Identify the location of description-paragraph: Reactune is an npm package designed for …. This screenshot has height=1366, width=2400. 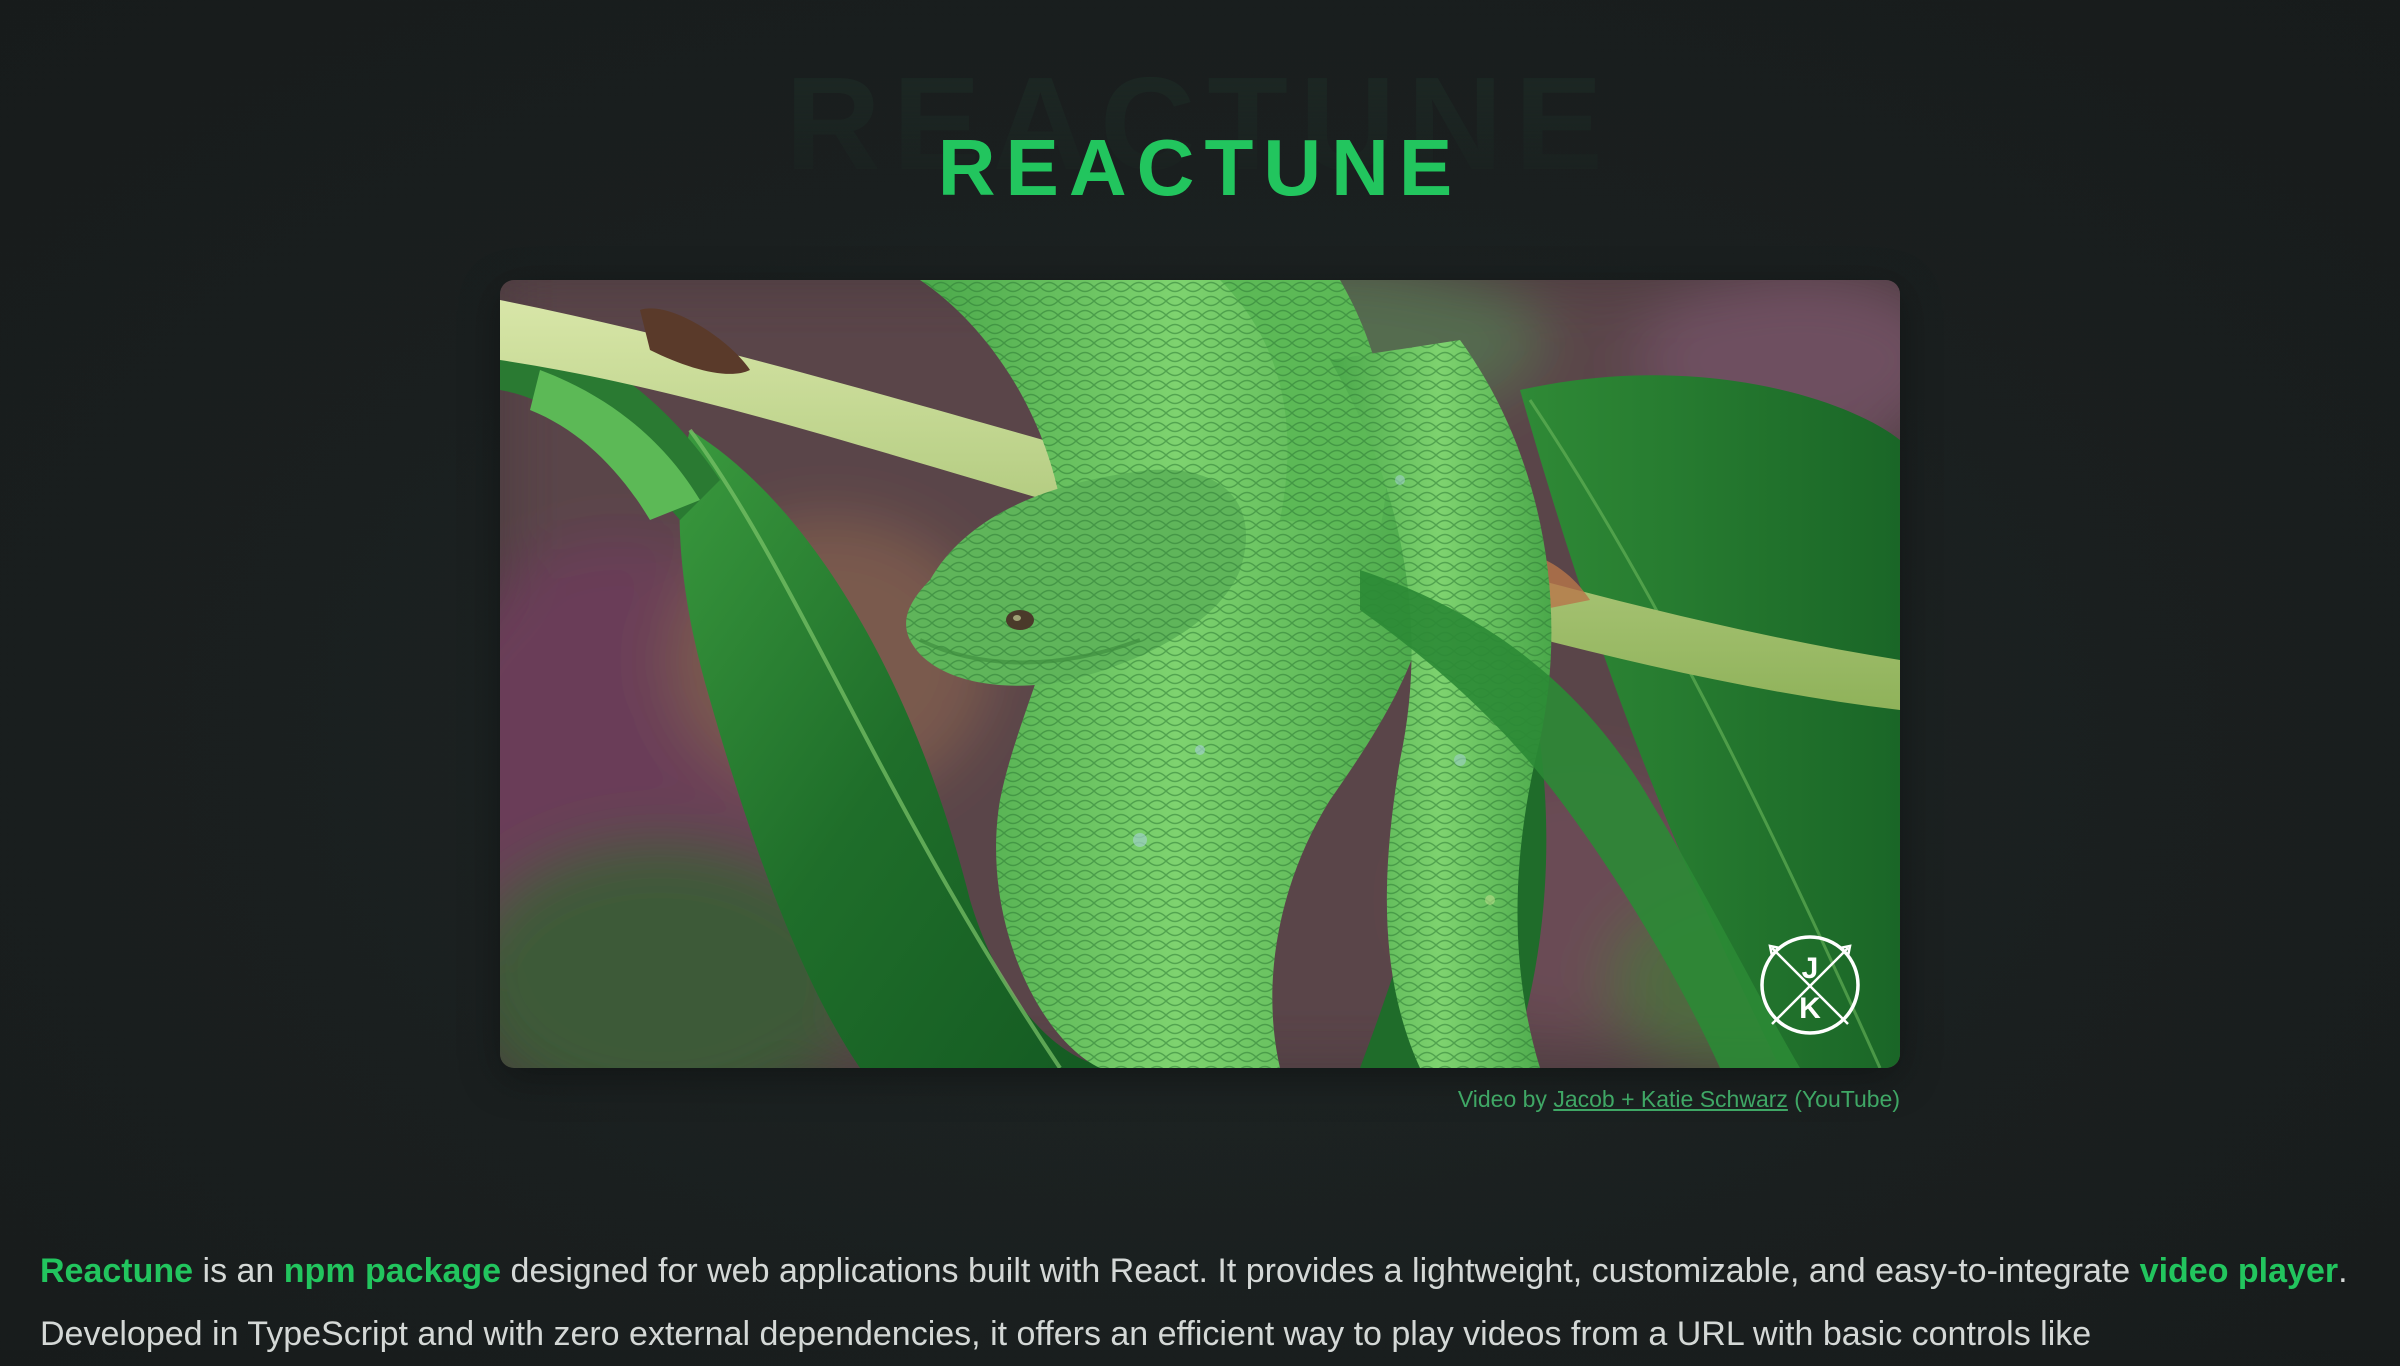
(1205, 1303).